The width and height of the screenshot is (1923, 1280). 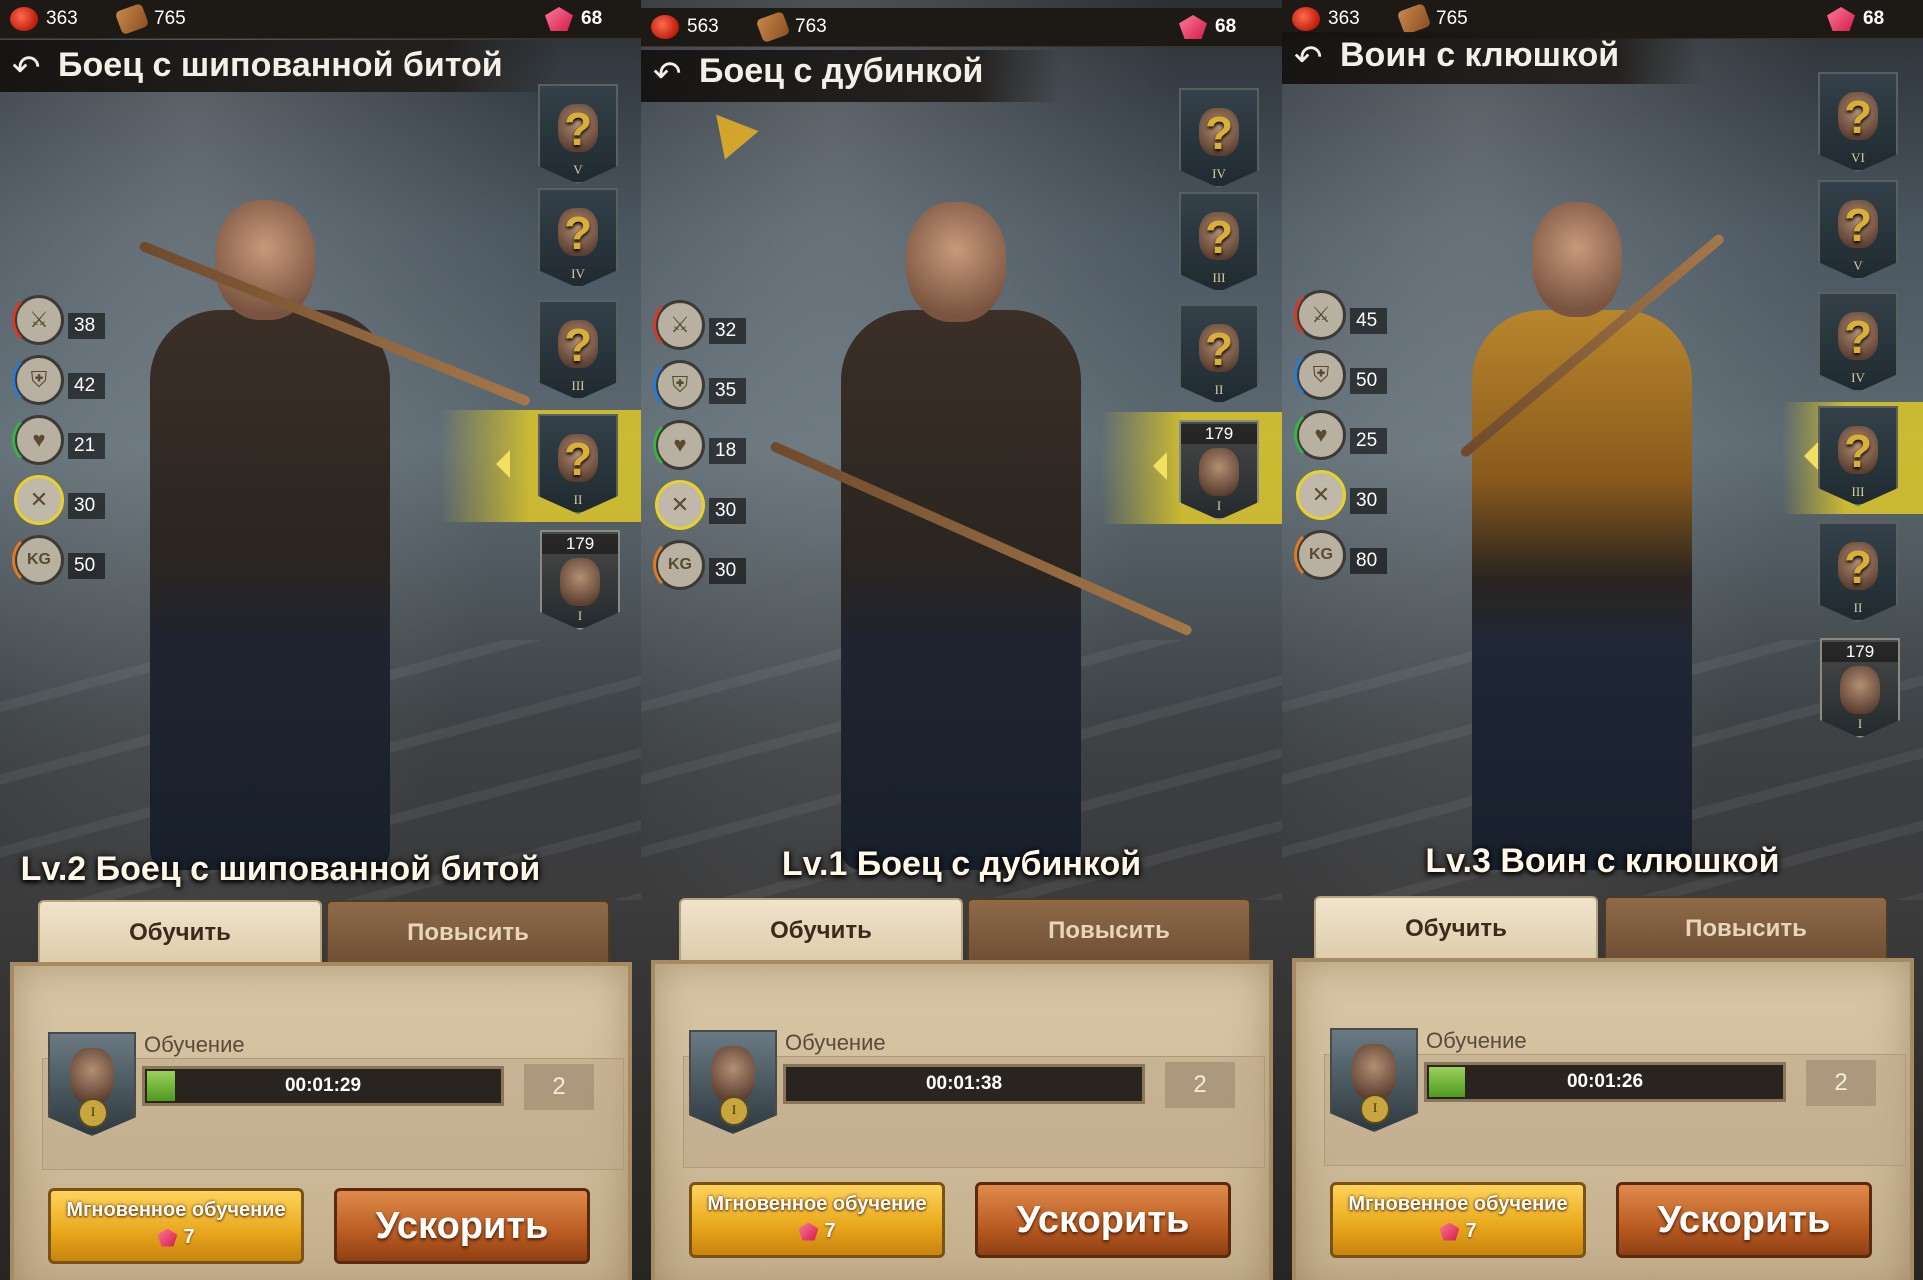 What do you see at coordinates (729, 130) in the screenshot?
I see `tutorial-pointer-icon` at bounding box center [729, 130].